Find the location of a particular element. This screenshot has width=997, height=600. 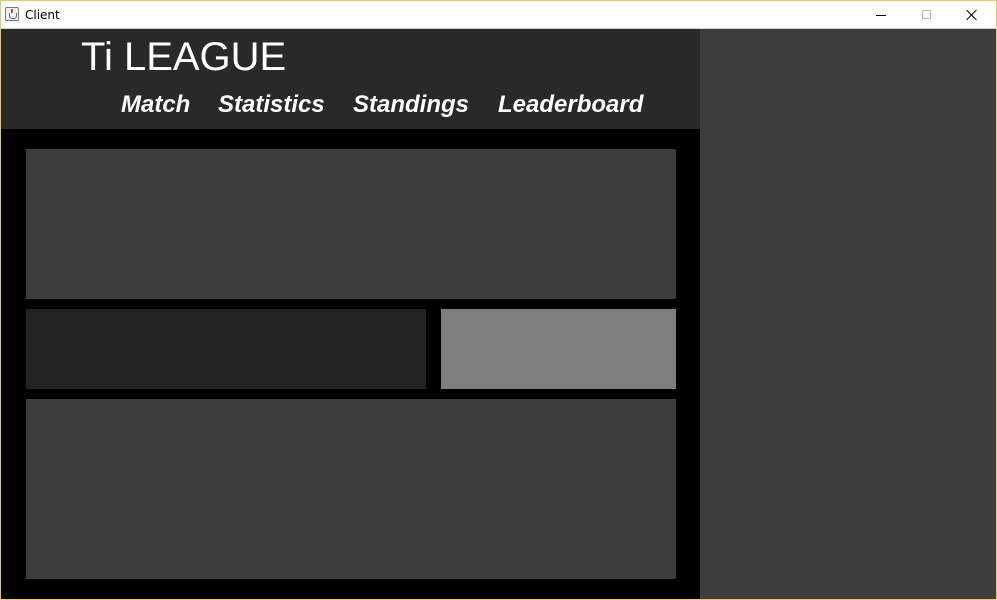

java-icon is located at coordinates (12, 14).